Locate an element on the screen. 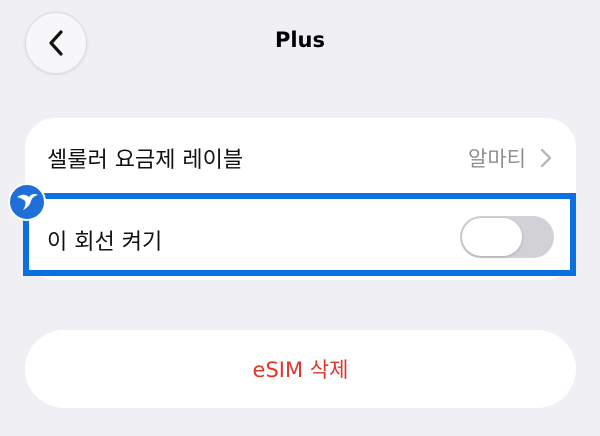  delete-esim-label: eSIM 삭제 is located at coordinates (300, 370).